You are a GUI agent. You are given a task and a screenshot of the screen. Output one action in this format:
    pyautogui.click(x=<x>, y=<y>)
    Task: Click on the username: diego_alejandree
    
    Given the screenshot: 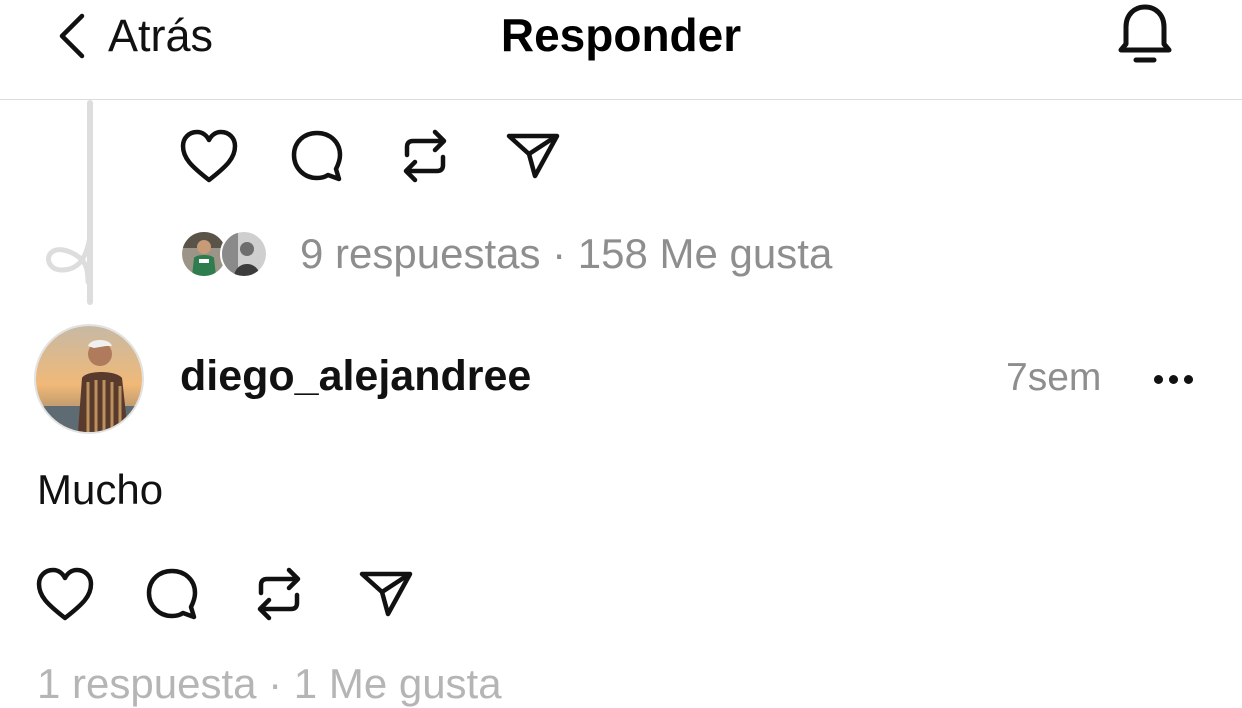 What is the action you would take?
    pyautogui.click(x=355, y=376)
    